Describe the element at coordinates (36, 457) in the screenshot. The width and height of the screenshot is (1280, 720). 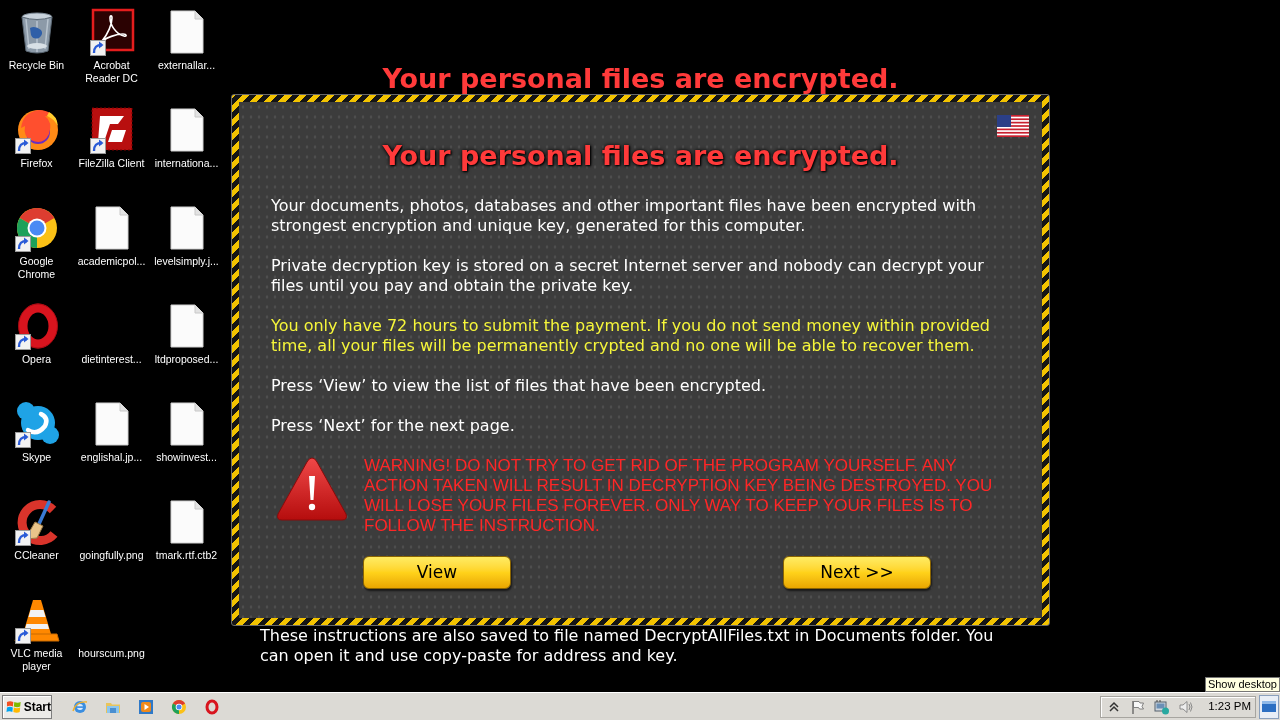
I see `icon-label: Skype` at that location.